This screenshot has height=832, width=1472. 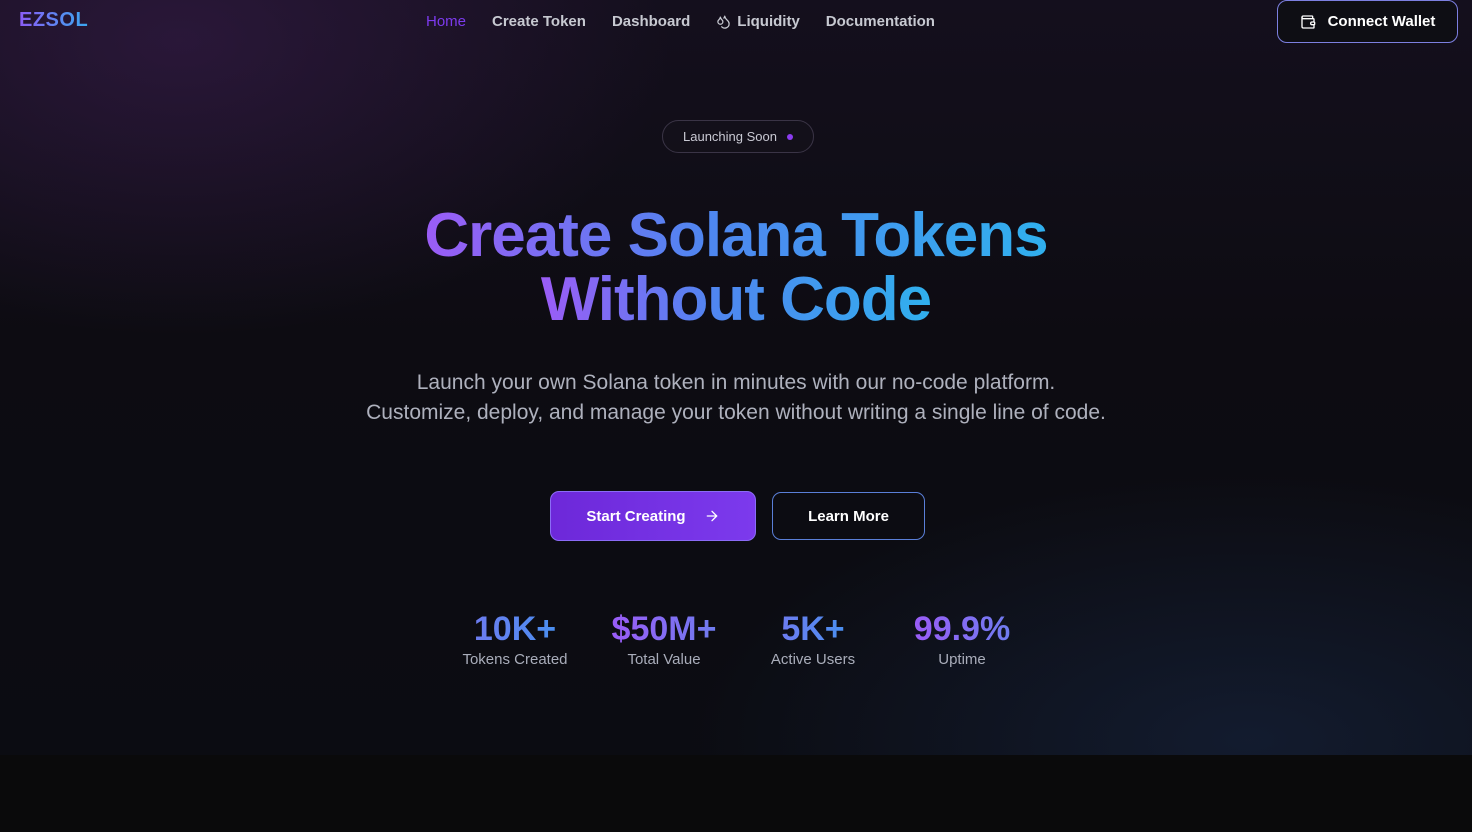 I want to click on stat-label: Active Users, so click(x=813, y=659).